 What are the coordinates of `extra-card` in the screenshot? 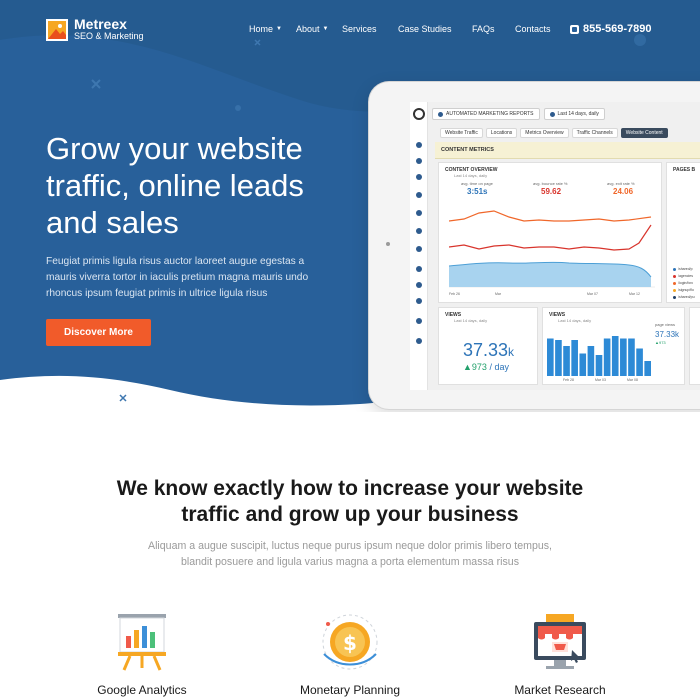 It's located at (694, 346).